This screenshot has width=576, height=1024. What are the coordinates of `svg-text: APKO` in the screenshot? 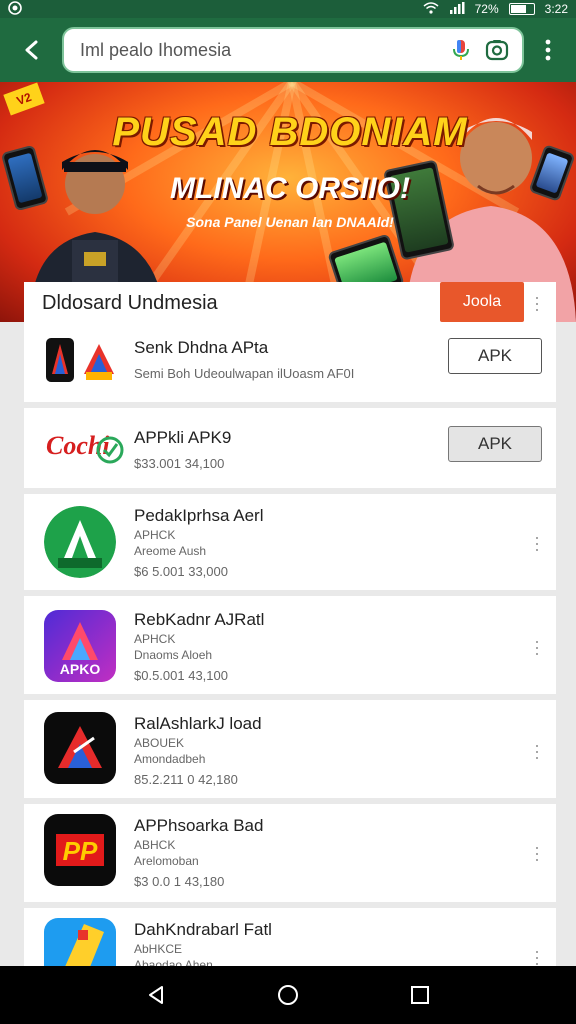 It's located at (80, 669).